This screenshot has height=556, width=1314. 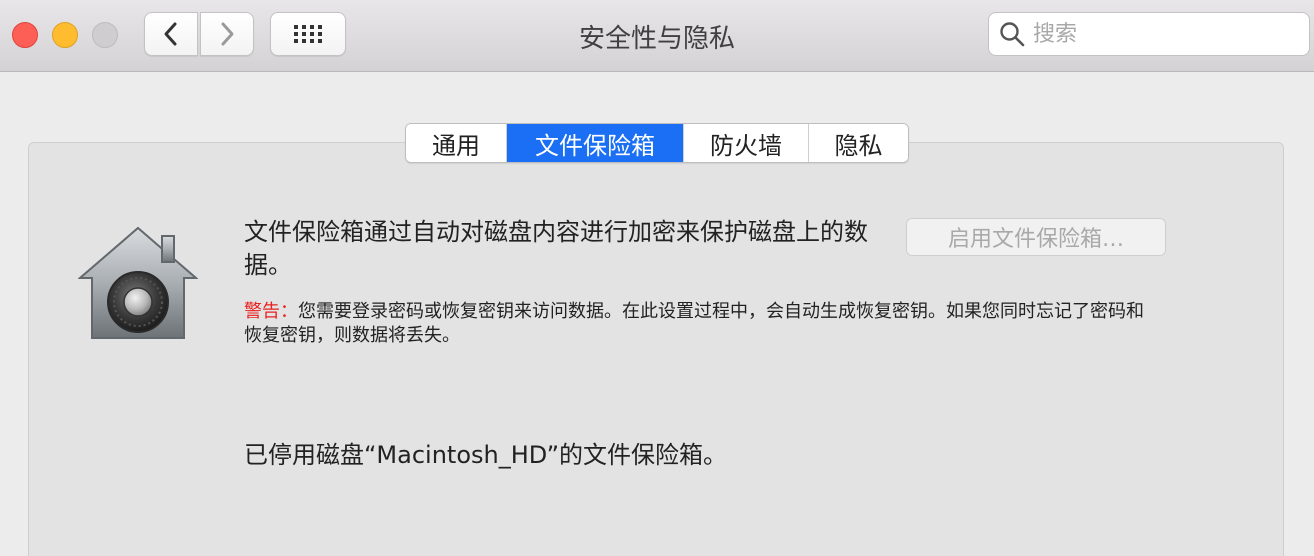 I want to click on grid-icon, so click(x=308, y=34).